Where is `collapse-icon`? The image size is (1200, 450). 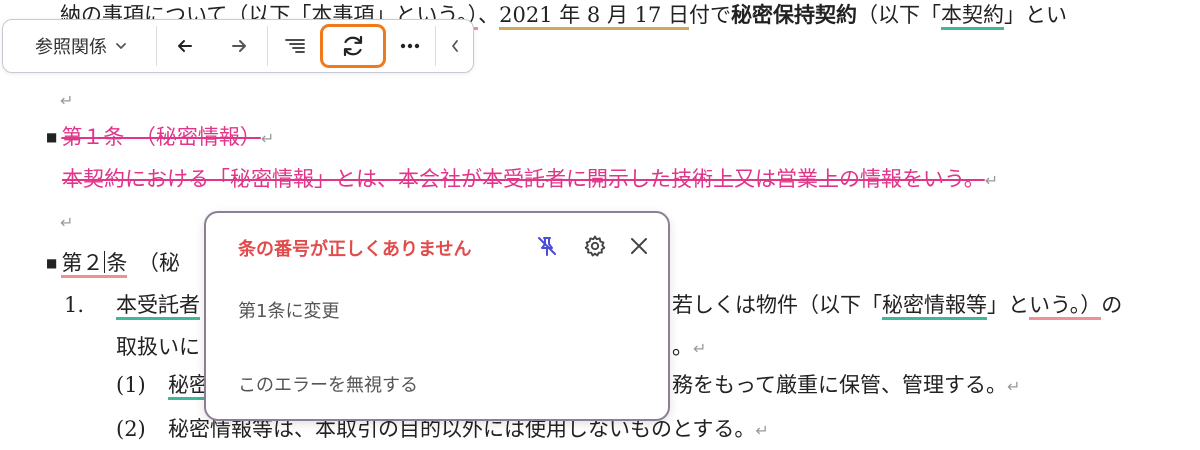
collapse-icon is located at coordinates (455, 46).